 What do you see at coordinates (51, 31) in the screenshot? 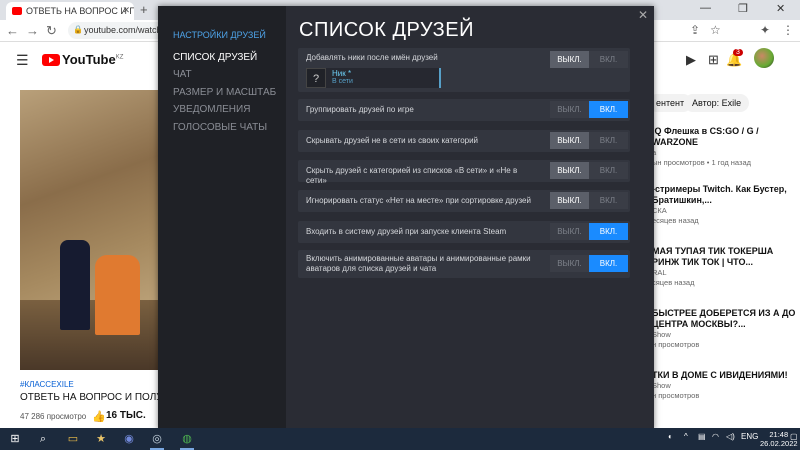
I see `reload-icon: ↻` at bounding box center [51, 31].